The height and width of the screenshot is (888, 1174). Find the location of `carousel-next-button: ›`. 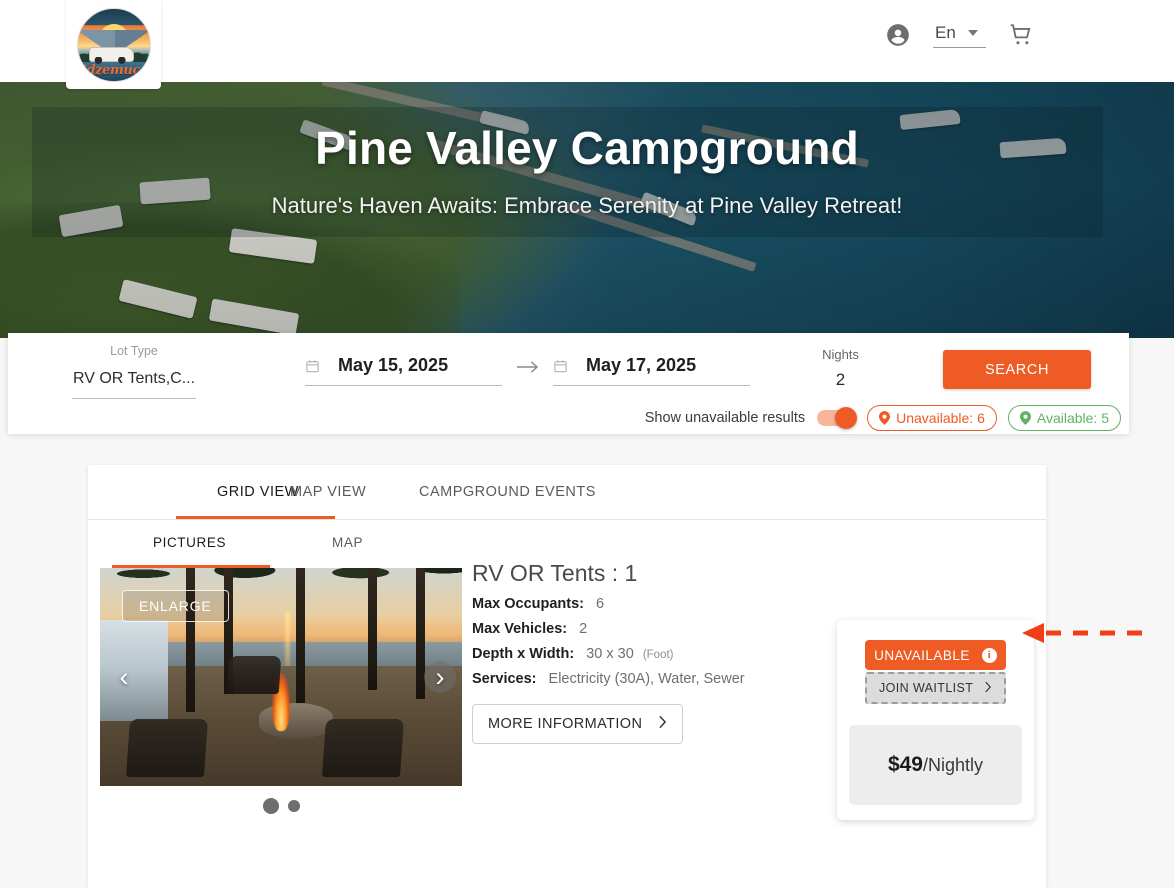

carousel-next-button: › is located at coordinates (440, 677).